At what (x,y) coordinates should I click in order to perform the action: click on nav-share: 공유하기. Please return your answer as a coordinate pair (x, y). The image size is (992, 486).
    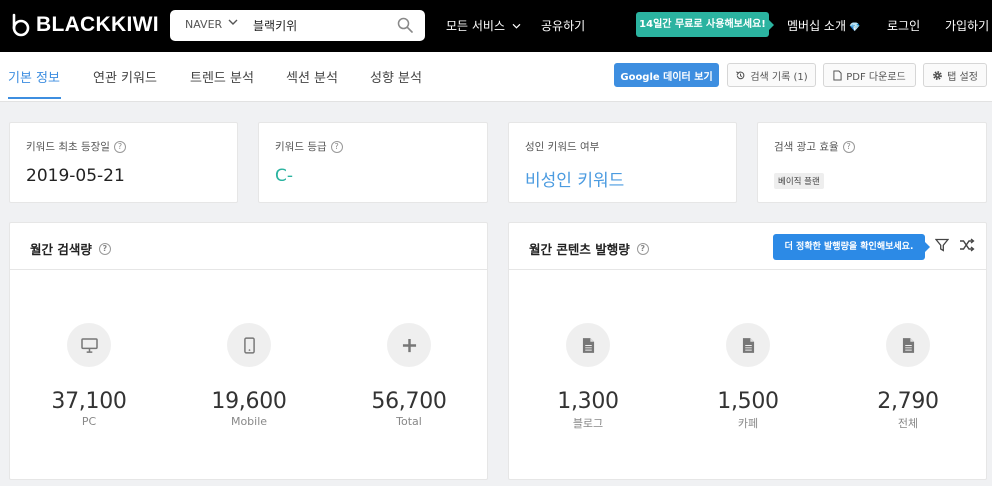
    Looking at the image, I should click on (563, 25).